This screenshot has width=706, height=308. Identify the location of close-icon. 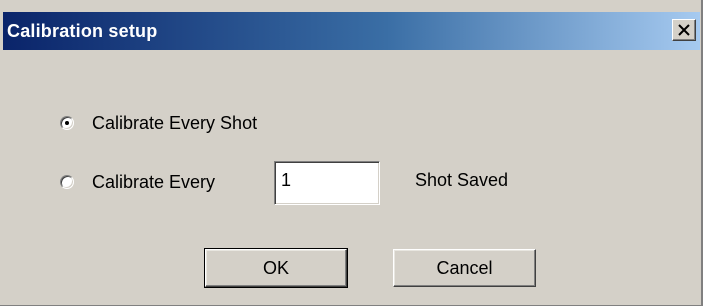
(684, 30).